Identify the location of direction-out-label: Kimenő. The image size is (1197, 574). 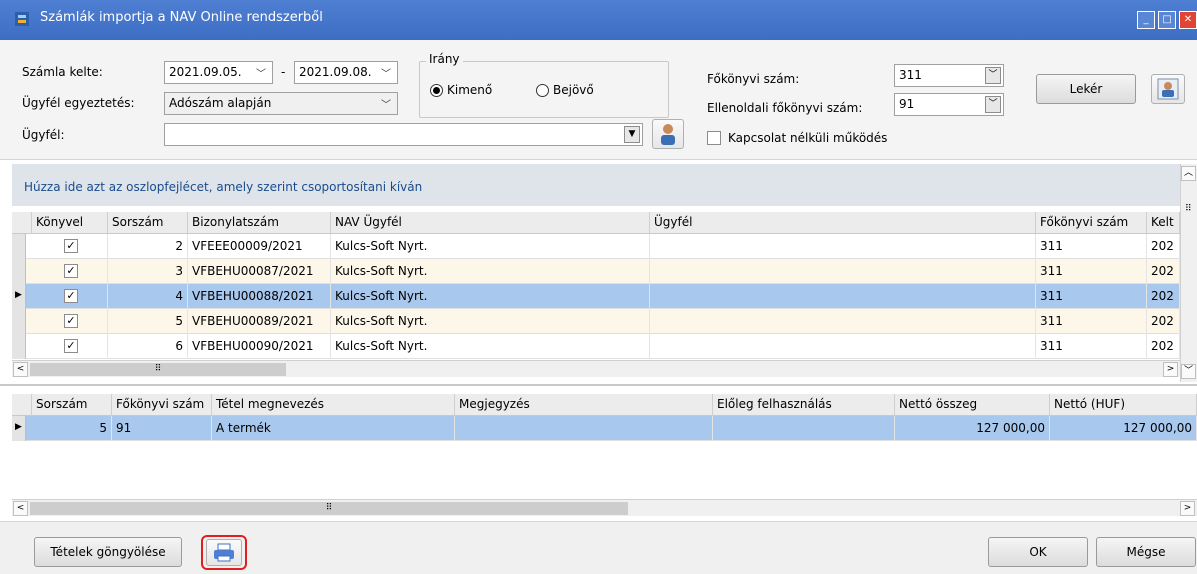
(469, 90).